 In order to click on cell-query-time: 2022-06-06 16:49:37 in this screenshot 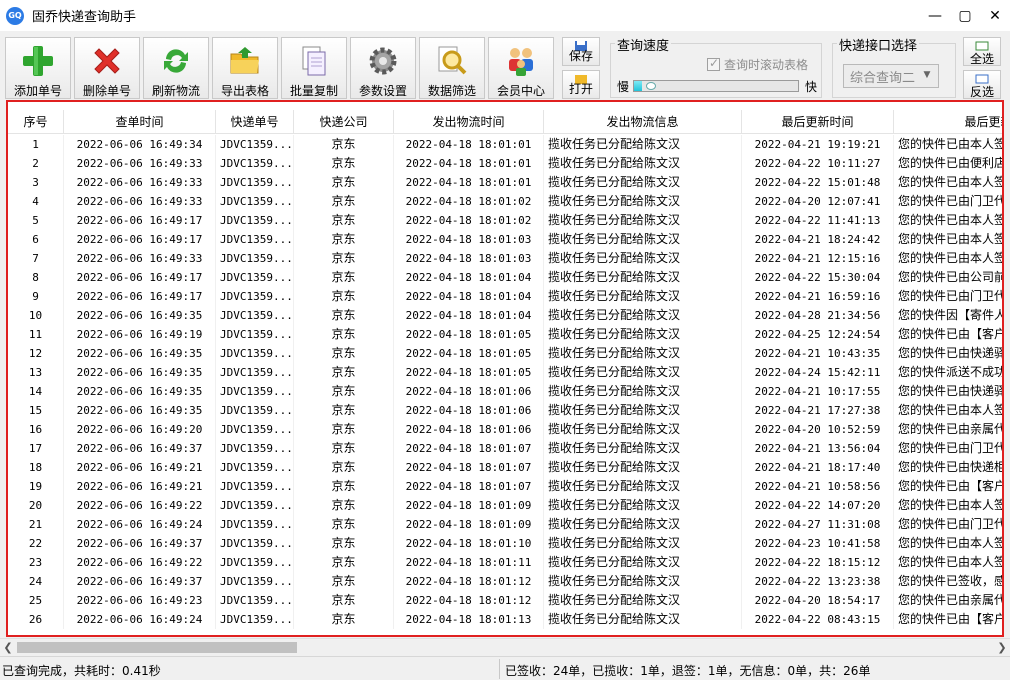, I will do `click(140, 581)`.